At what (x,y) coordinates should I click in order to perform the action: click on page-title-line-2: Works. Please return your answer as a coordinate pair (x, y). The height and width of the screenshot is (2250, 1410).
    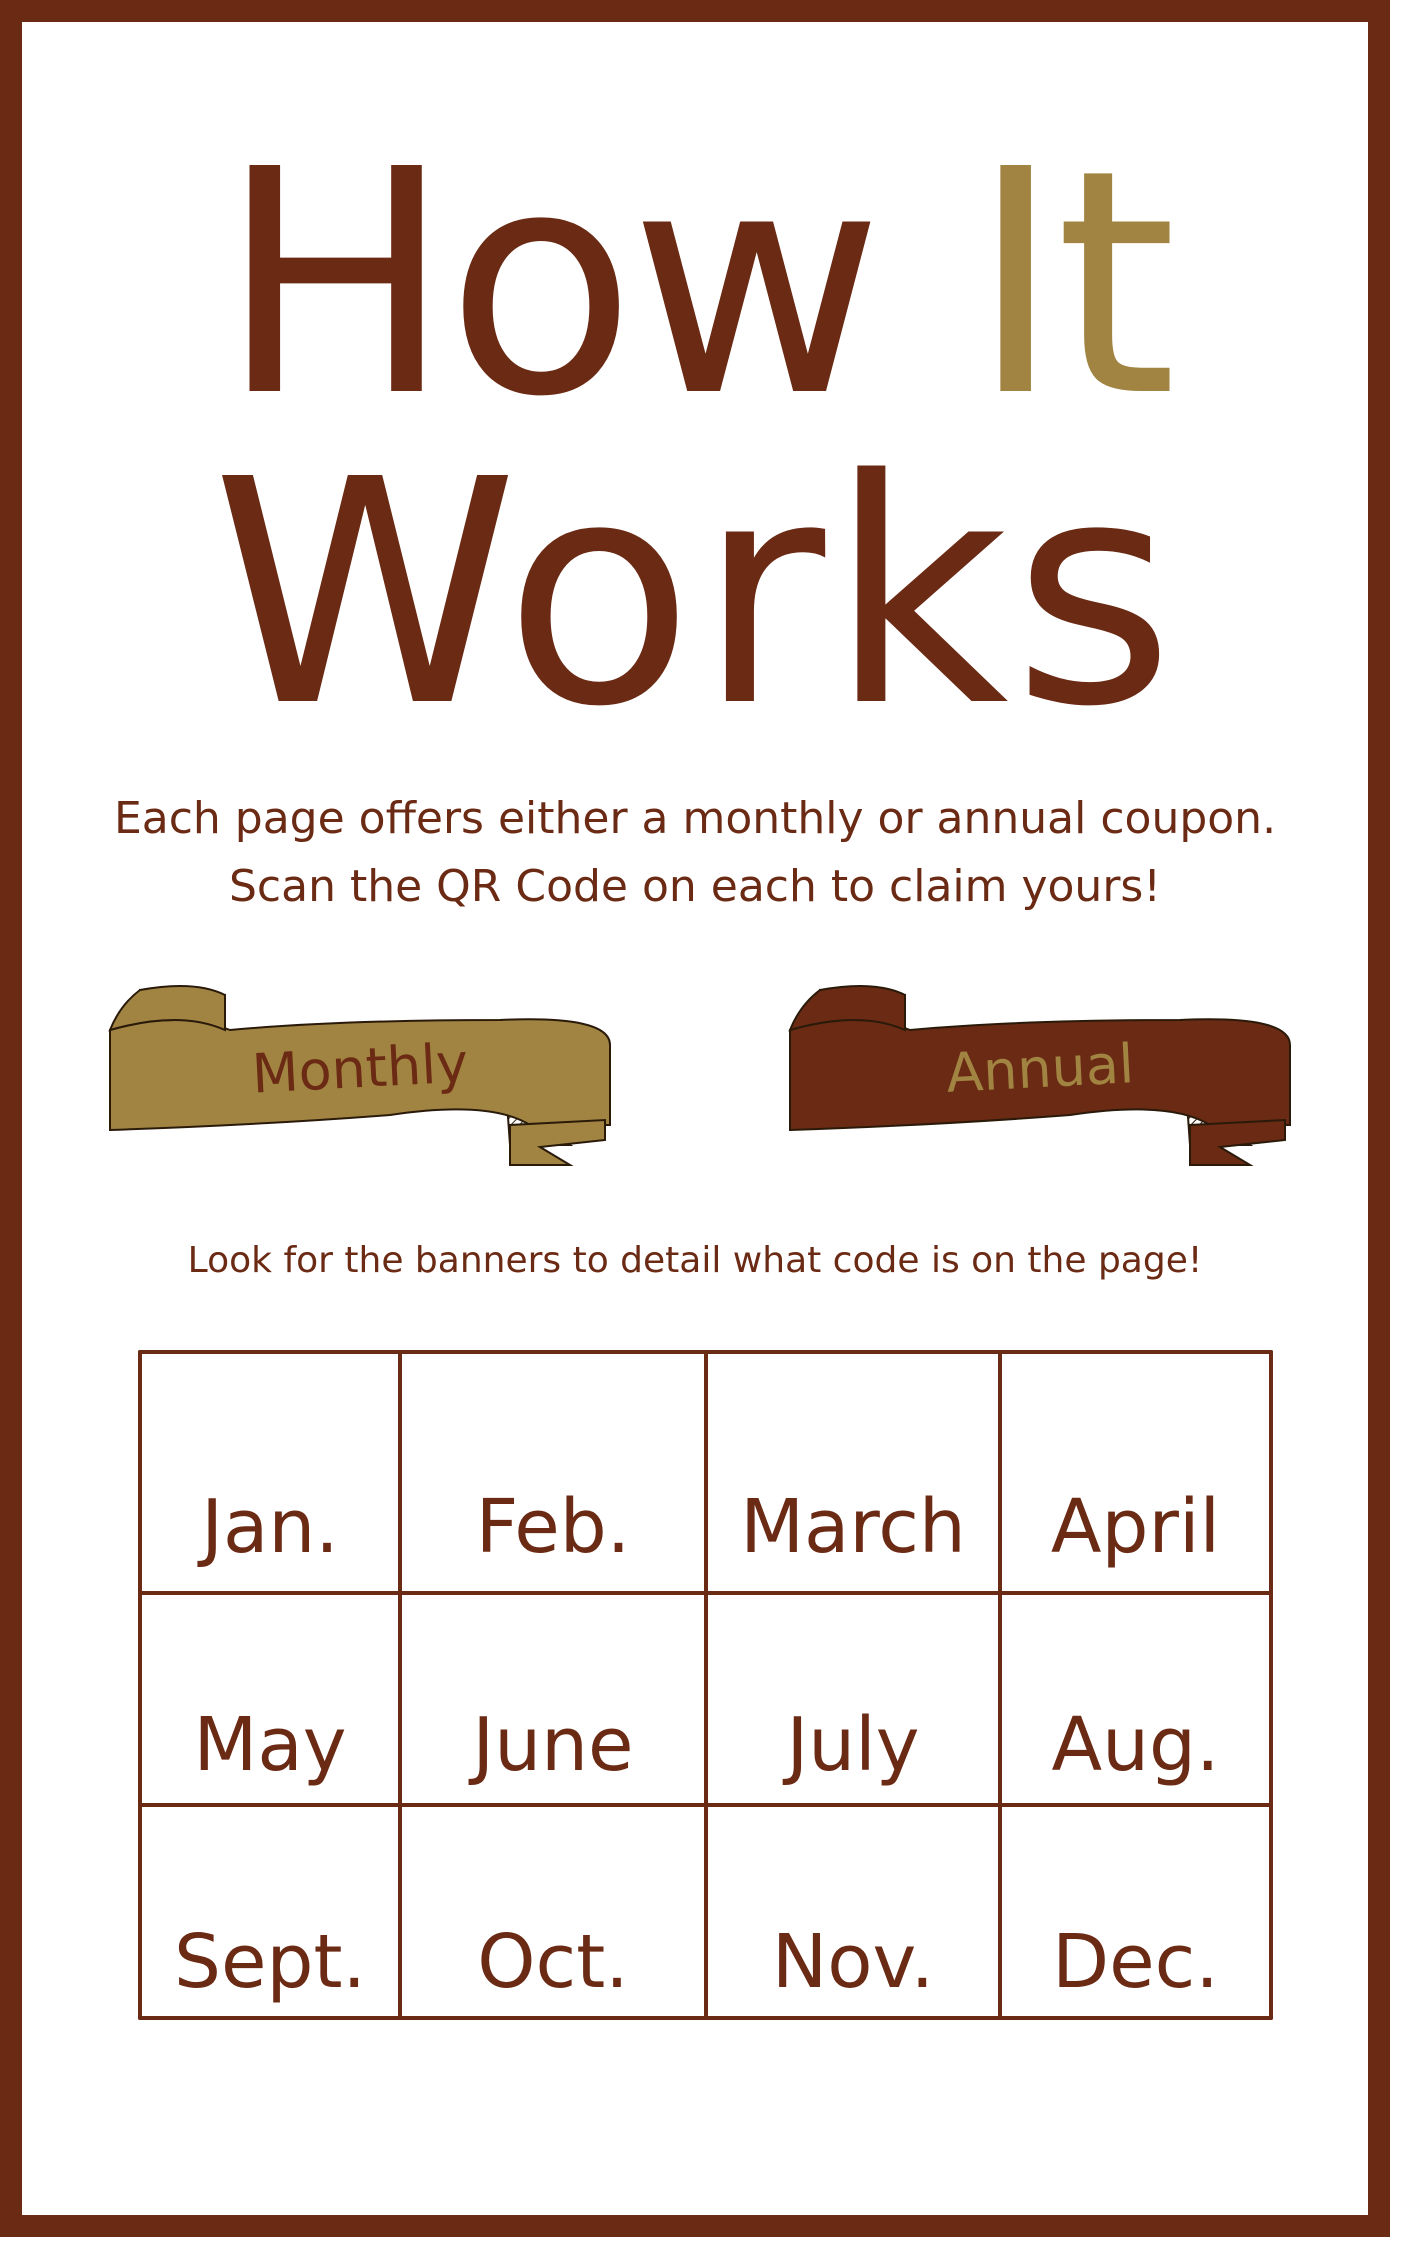
    Looking at the image, I should click on (695, 595).